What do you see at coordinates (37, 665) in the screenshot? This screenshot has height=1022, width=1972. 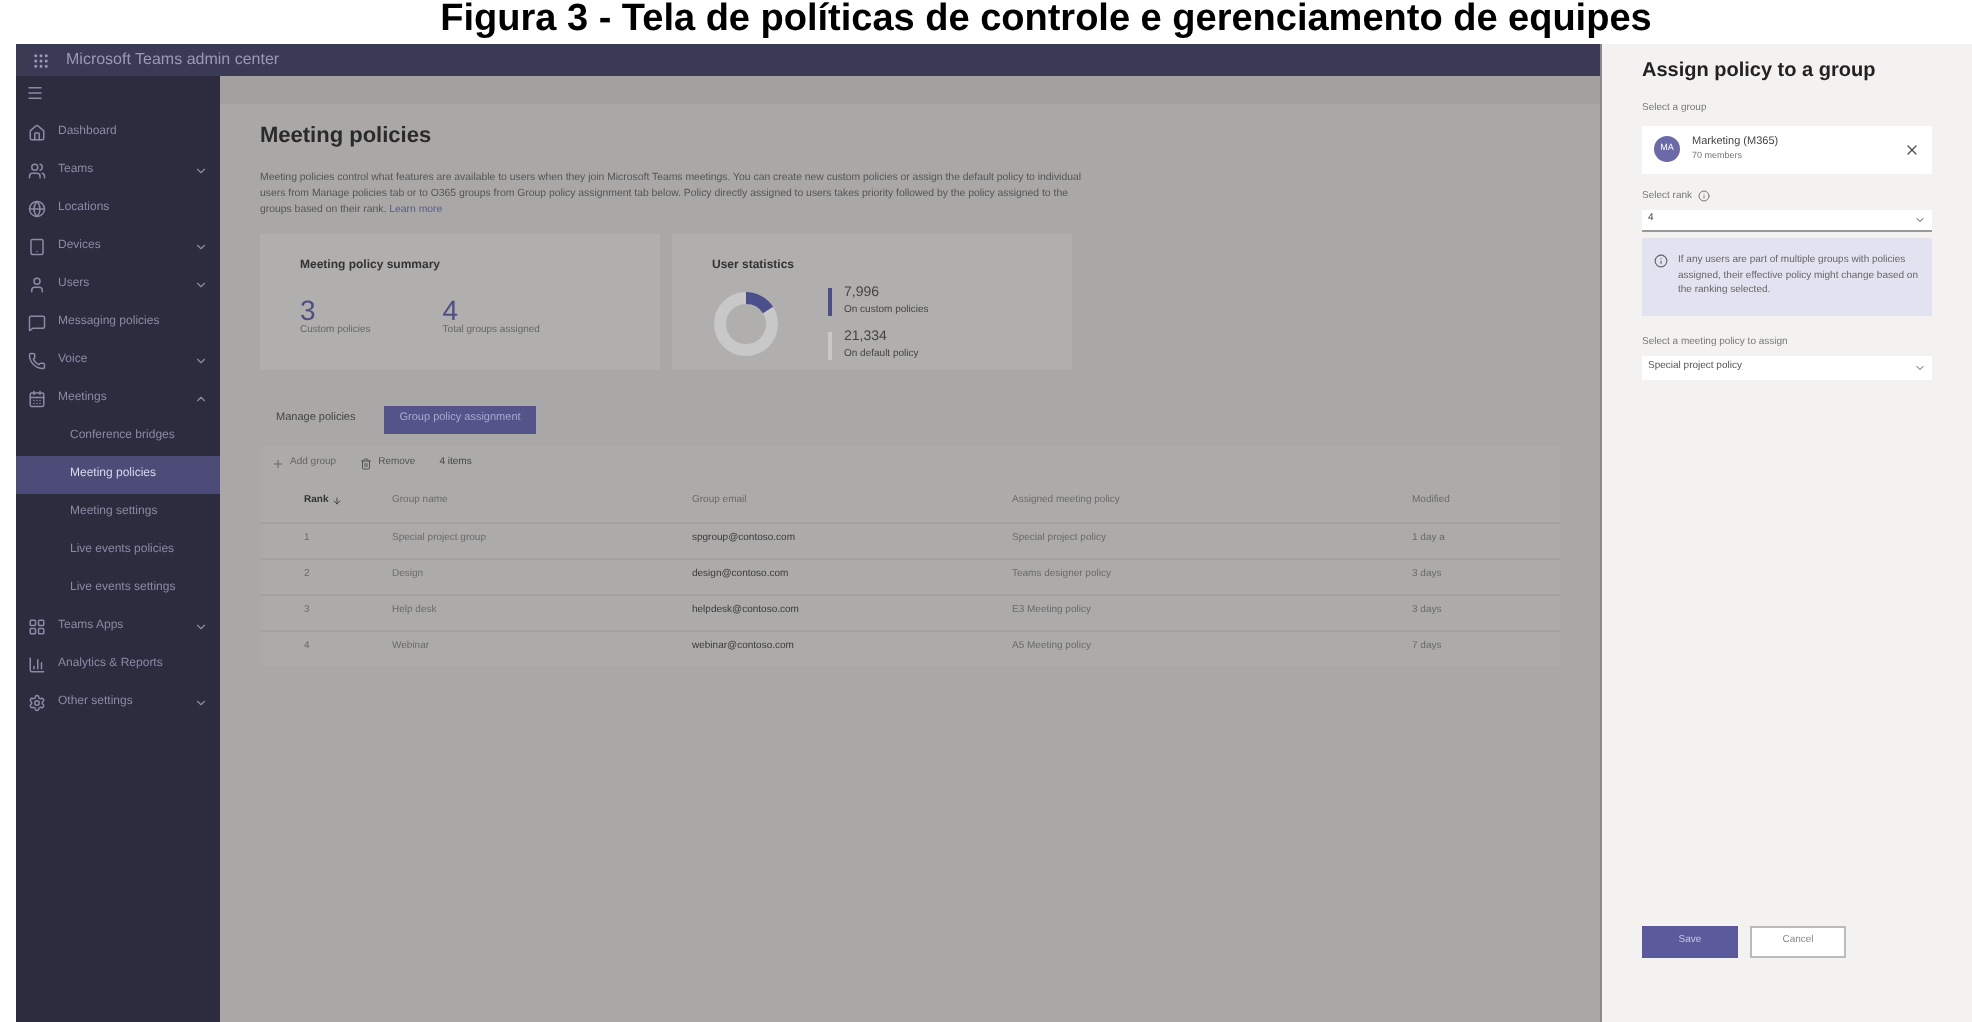 I see `bar-chart-icon` at bounding box center [37, 665].